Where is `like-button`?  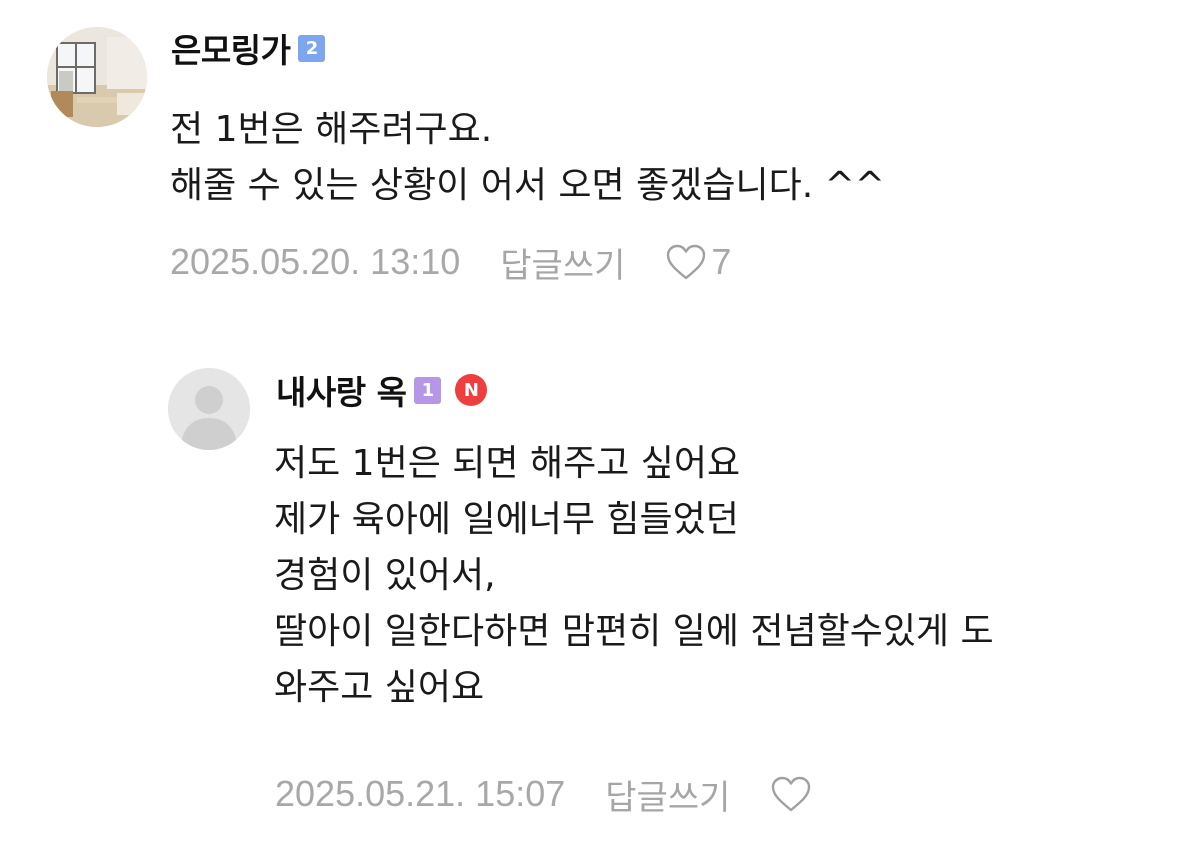
like-button is located at coordinates (793, 794).